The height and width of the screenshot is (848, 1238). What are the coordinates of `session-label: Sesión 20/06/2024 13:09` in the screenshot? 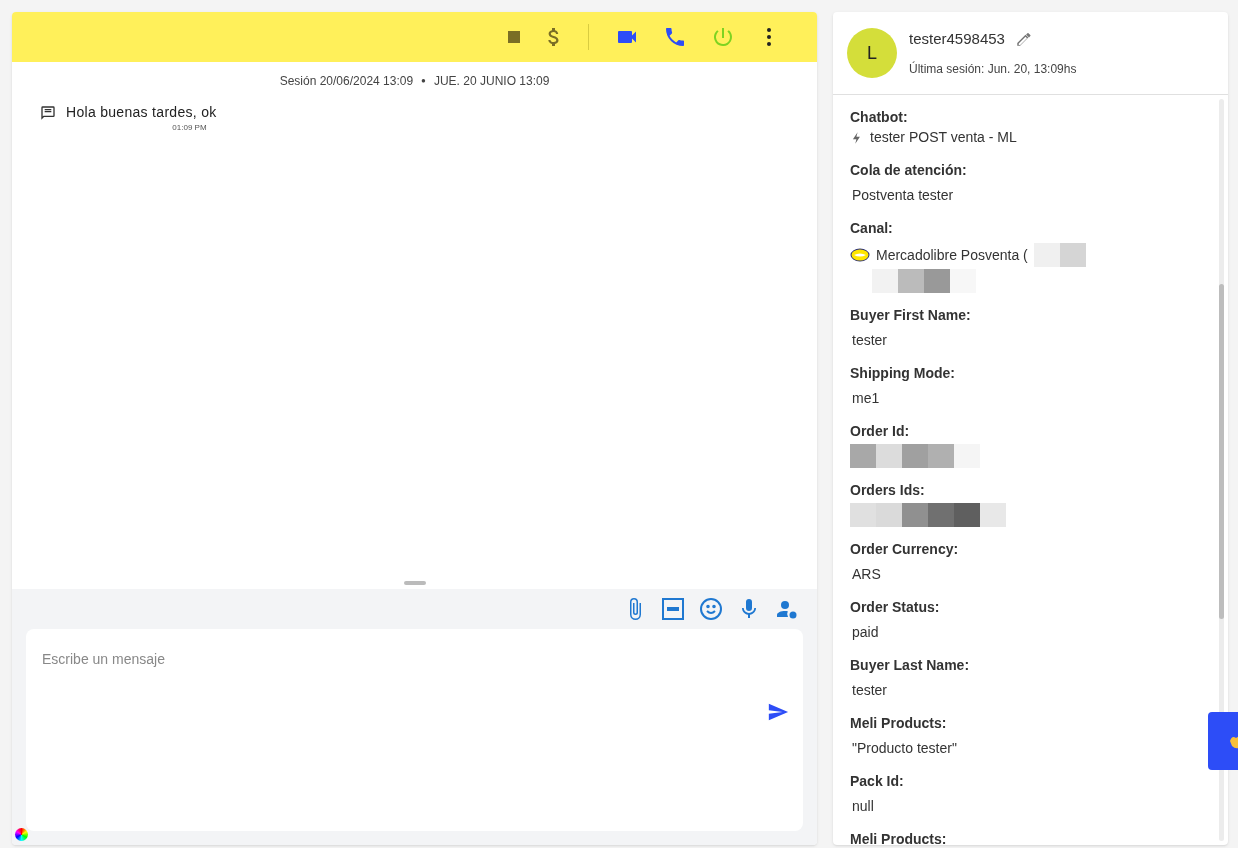 It's located at (346, 81).